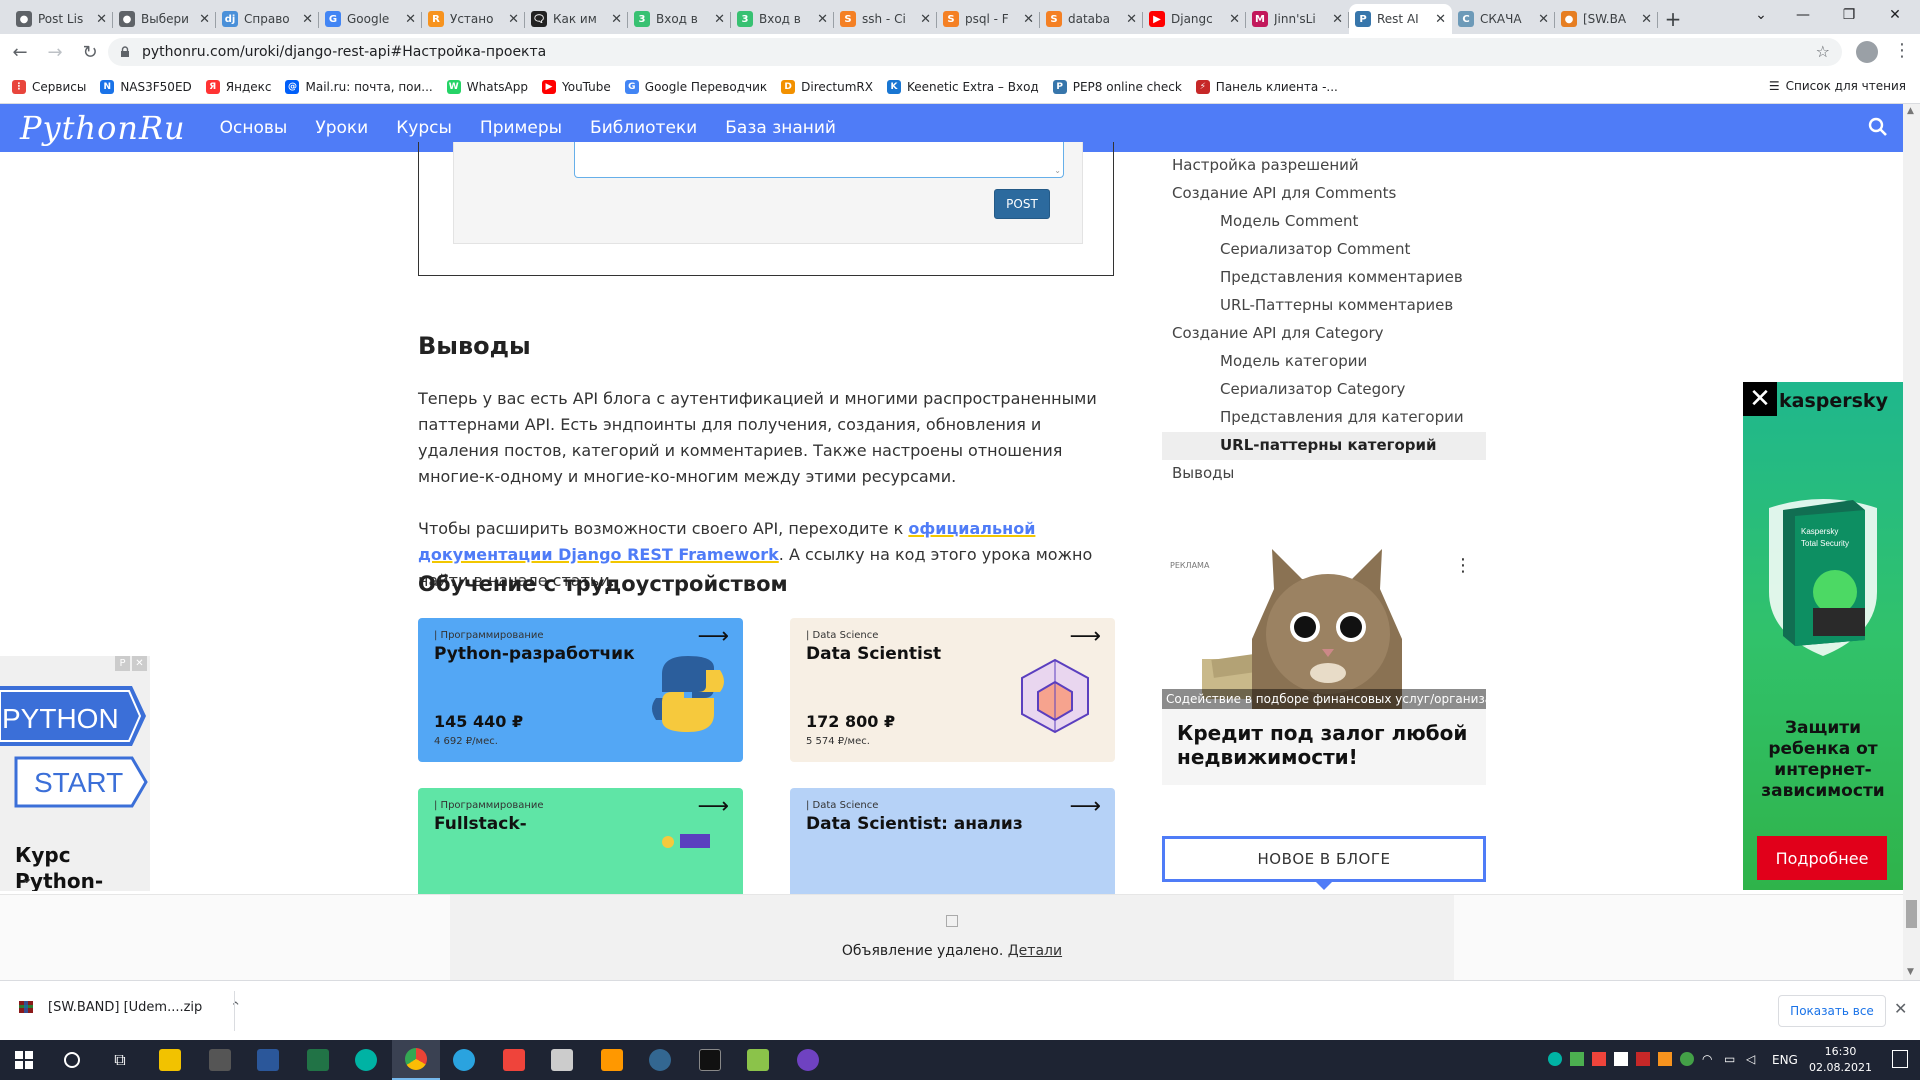 This screenshot has width=1920, height=1080. Describe the element at coordinates (103, 128) in the screenshot. I see `site-logo: PythonRu` at that location.